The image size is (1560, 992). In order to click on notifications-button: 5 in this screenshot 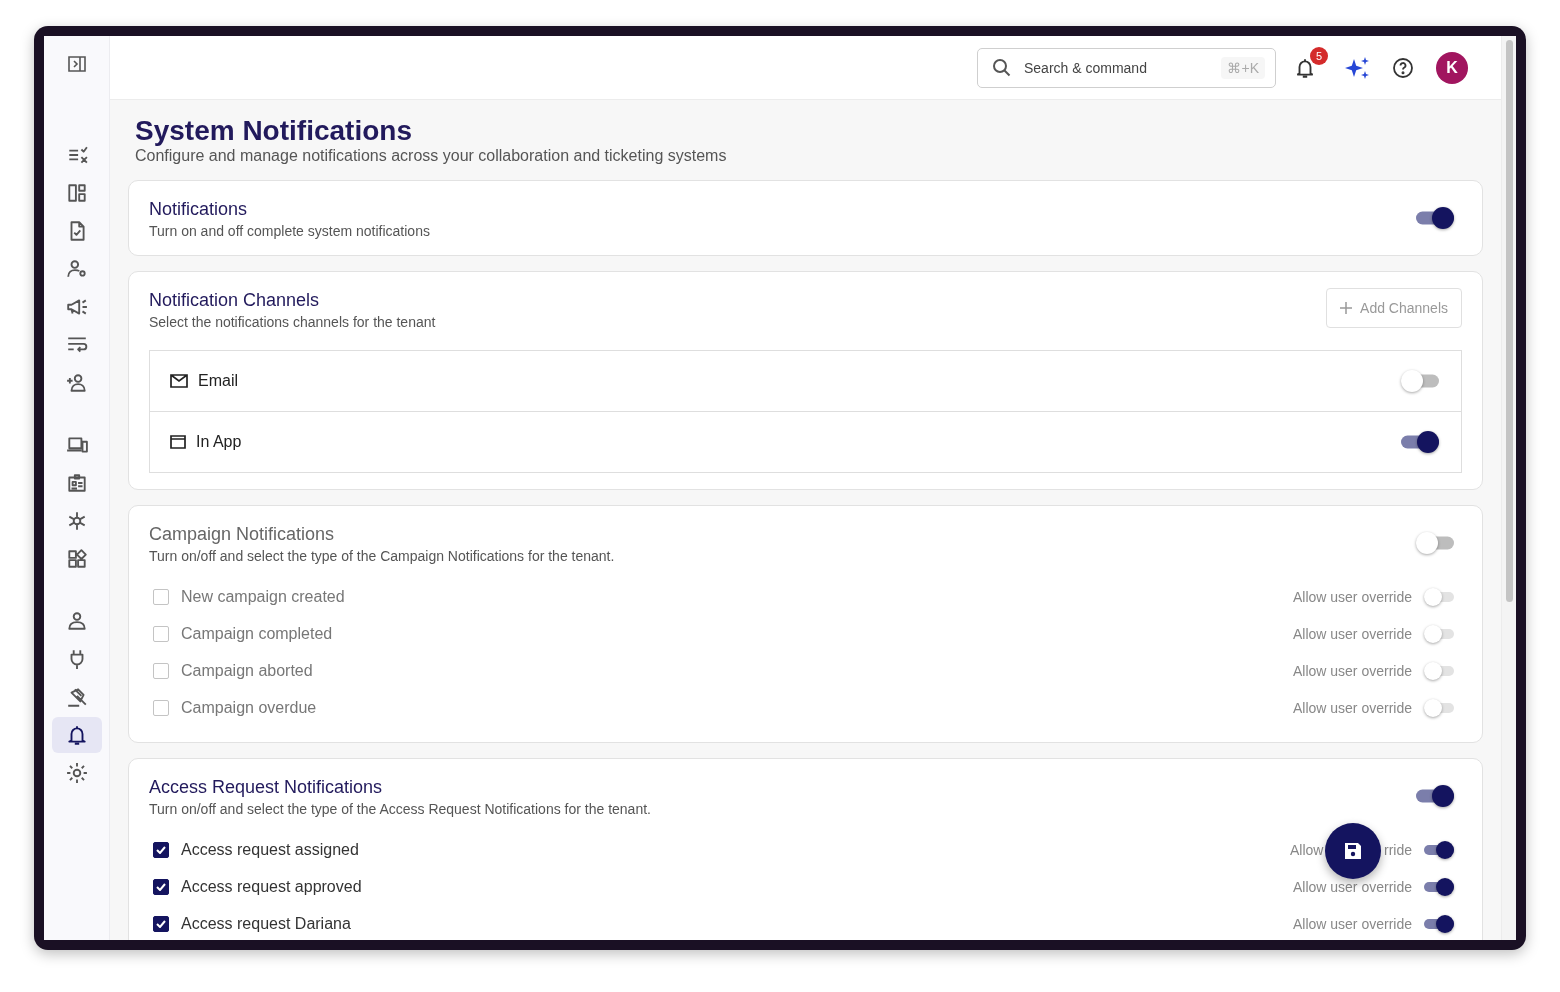, I will do `click(1310, 64)`.